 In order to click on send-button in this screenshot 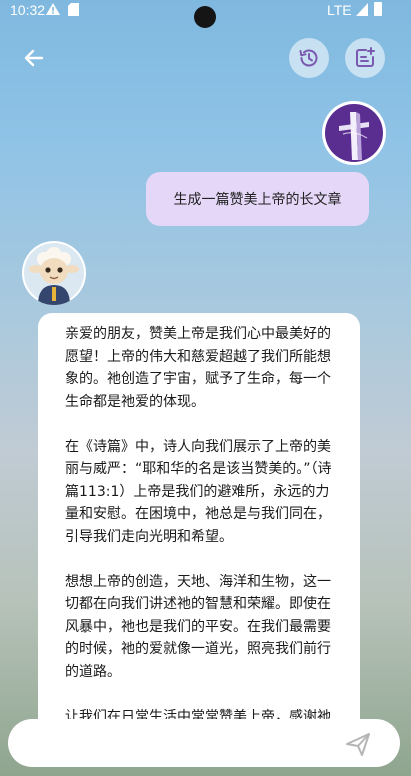, I will do `click(358, 744)`.